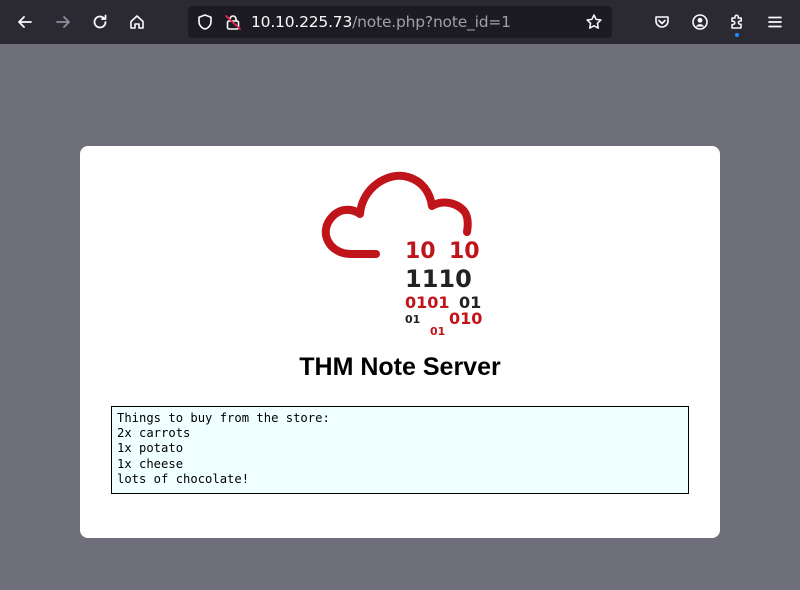  I want to click on bookmark-star-icon, so click(594, 22).